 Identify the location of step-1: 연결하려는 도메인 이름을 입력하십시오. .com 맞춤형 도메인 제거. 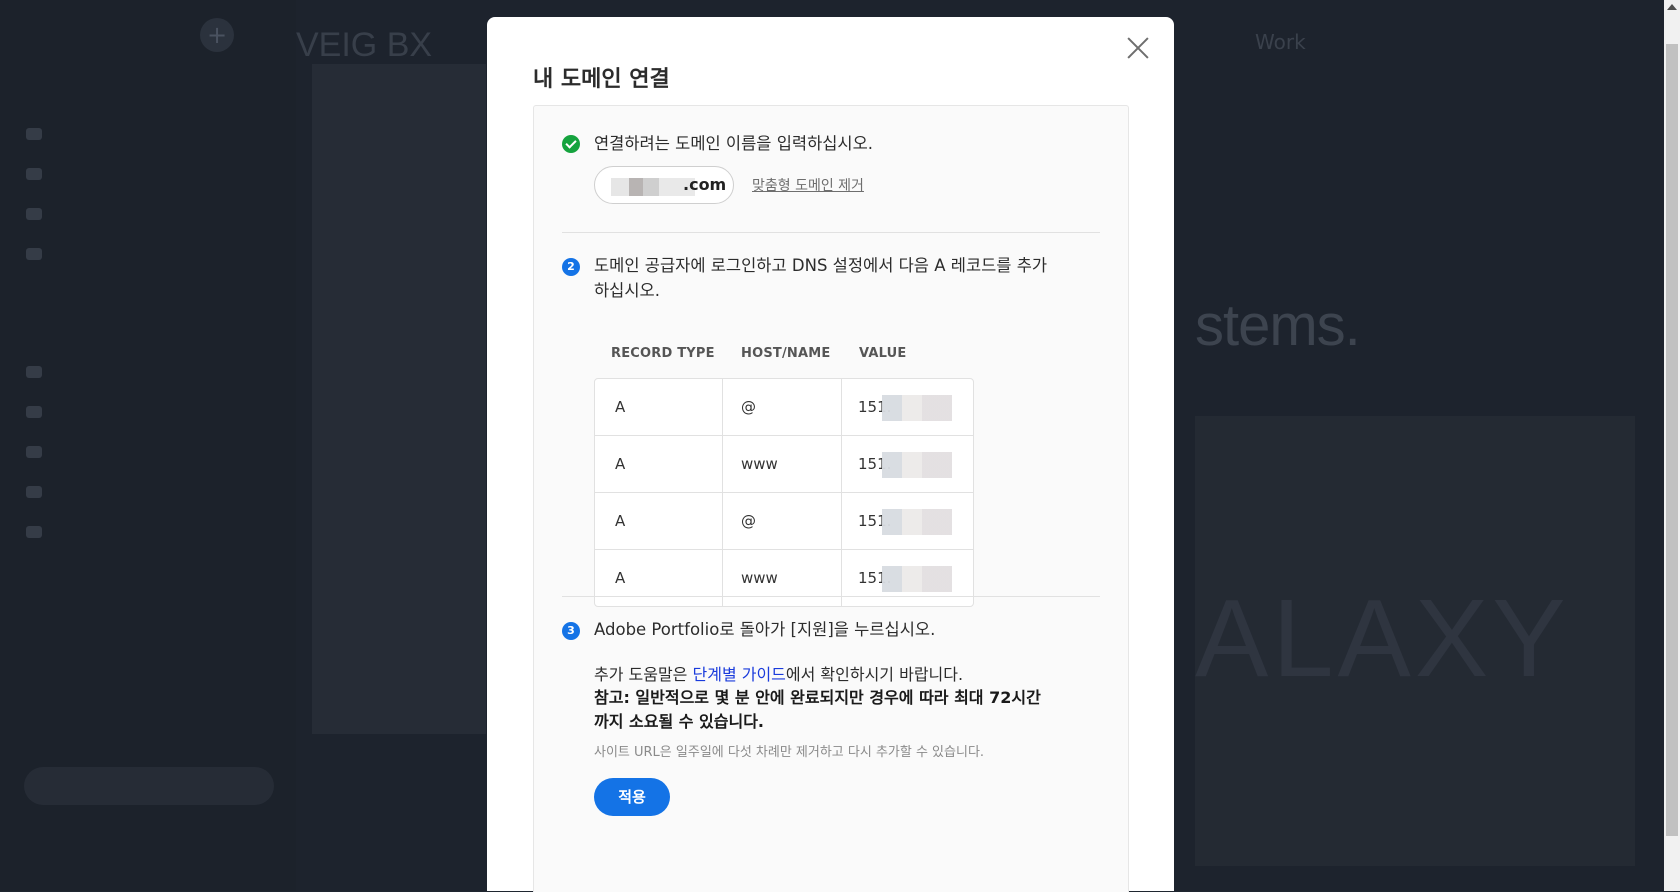
(831, 179).